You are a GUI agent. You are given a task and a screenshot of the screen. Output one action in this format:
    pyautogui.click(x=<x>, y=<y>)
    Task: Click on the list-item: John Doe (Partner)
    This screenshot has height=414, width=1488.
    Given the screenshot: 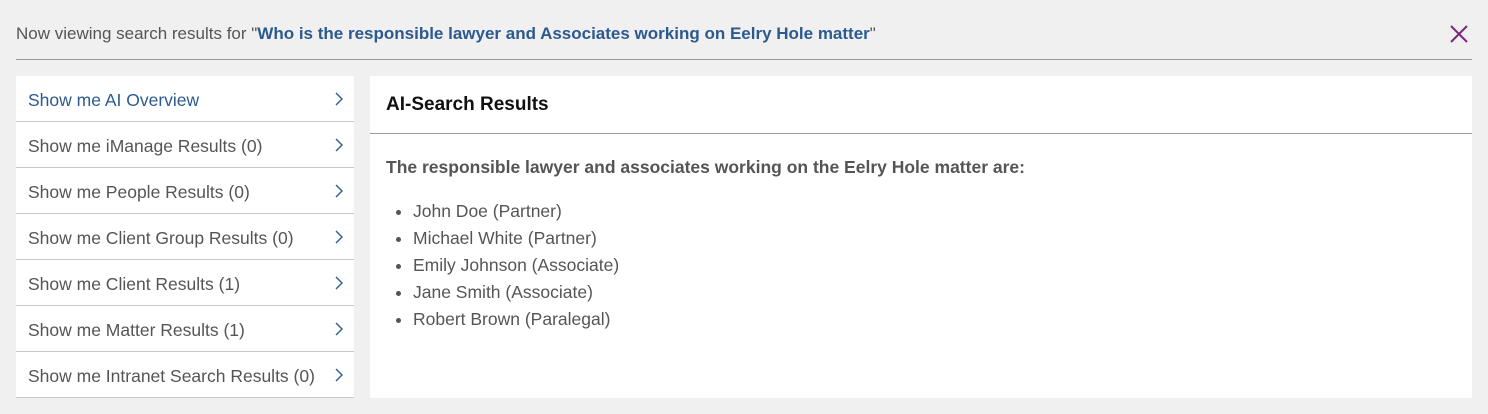 What is the action you would take?
    pyautogui.click(x=516, y=211)
    